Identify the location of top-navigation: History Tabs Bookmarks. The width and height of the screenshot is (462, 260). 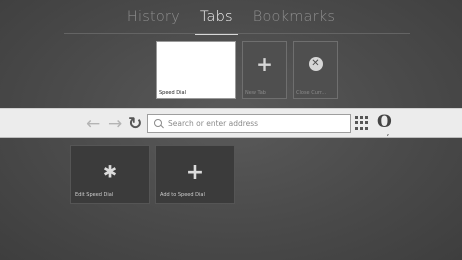
(231, 17).